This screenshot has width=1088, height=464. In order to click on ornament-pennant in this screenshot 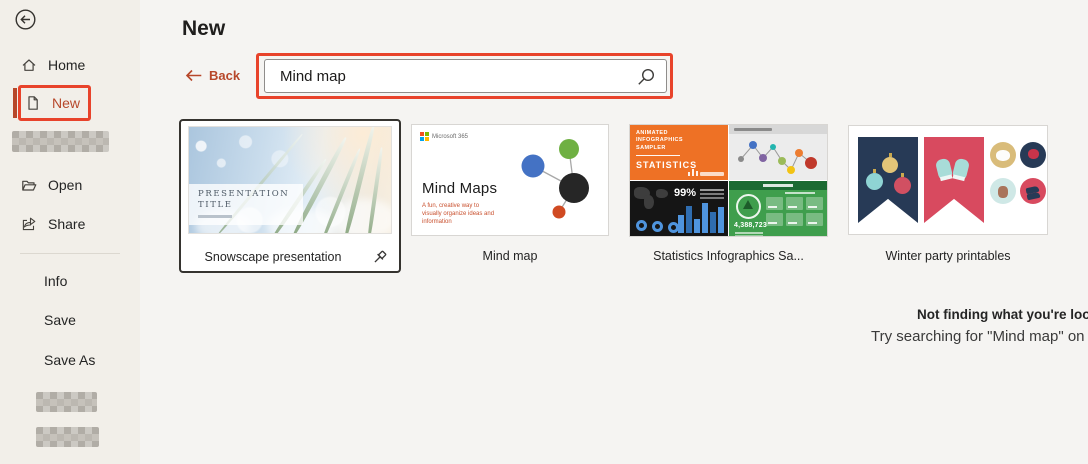, I will do `click(888, 180)`.